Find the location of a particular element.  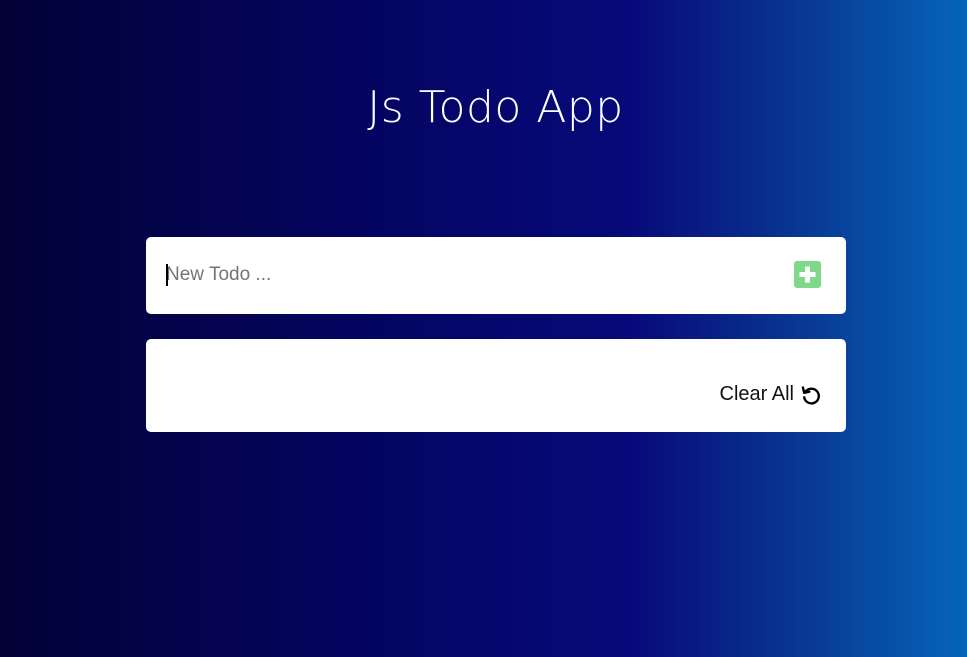

clear-all-label: Clear All is located at coordinates (756, 394).